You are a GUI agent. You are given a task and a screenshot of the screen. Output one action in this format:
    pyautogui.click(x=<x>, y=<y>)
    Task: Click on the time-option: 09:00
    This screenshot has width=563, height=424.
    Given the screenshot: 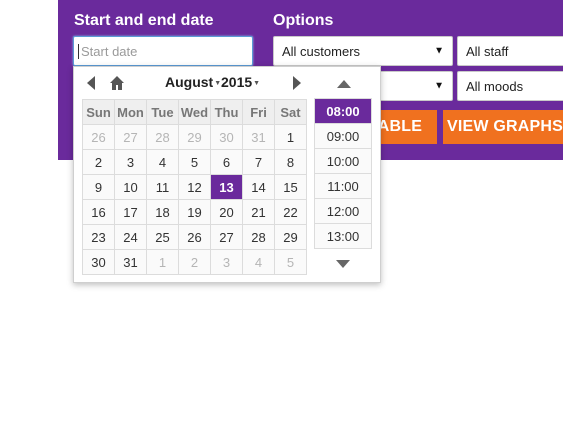 What is the action you would take?
    pyautogui.click(x=343, y=136)
    